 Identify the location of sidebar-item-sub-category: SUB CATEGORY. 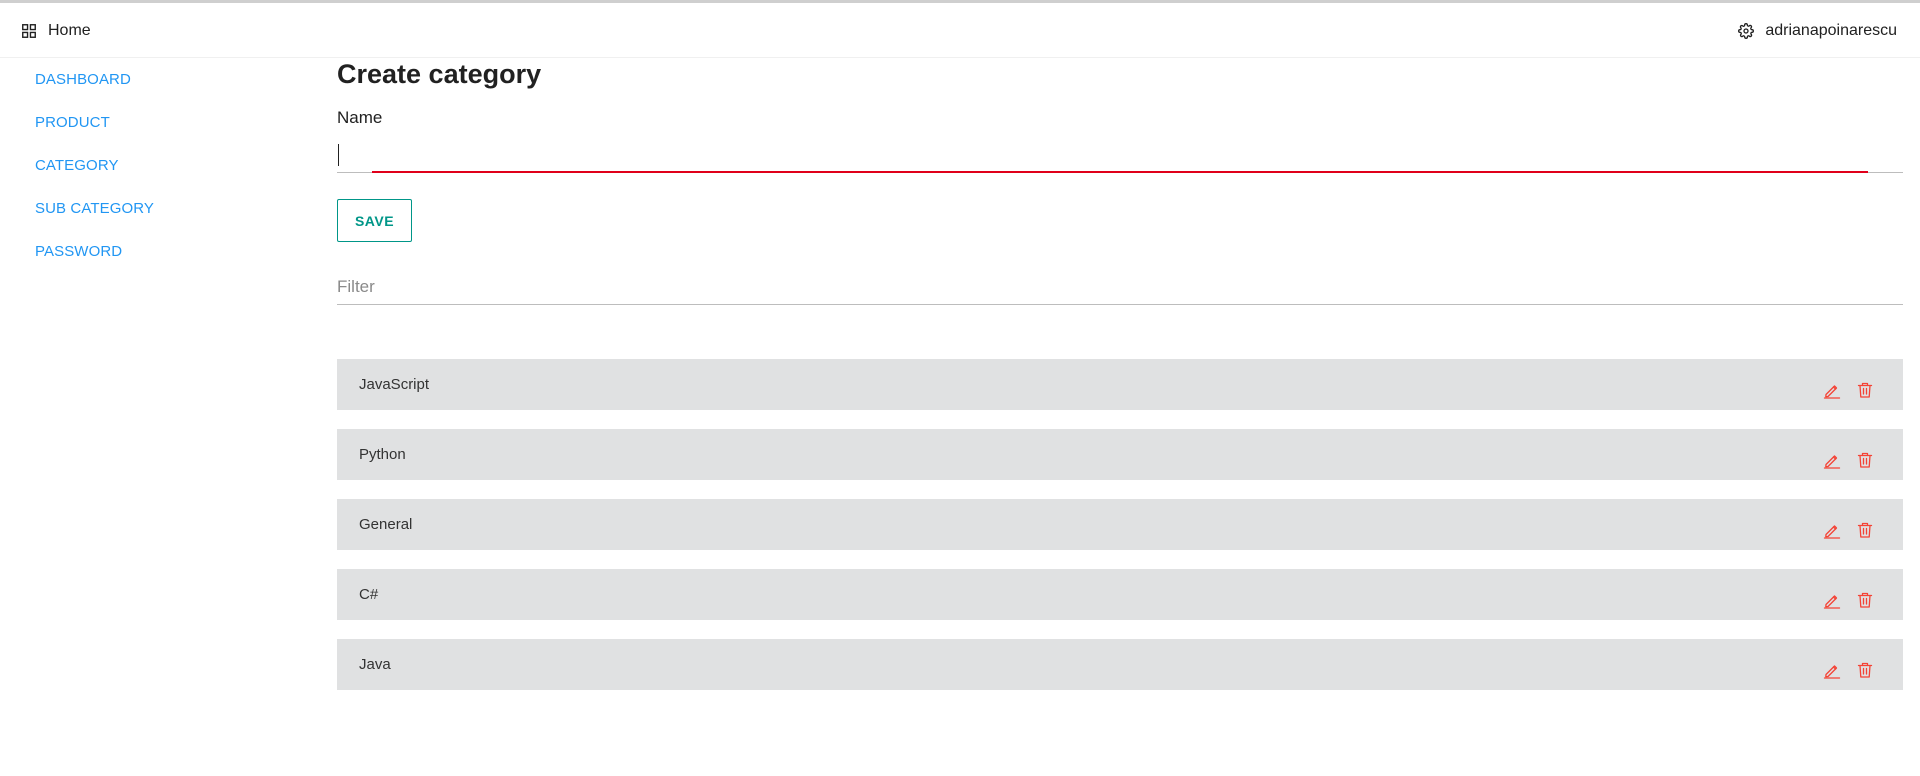
(94, 212).